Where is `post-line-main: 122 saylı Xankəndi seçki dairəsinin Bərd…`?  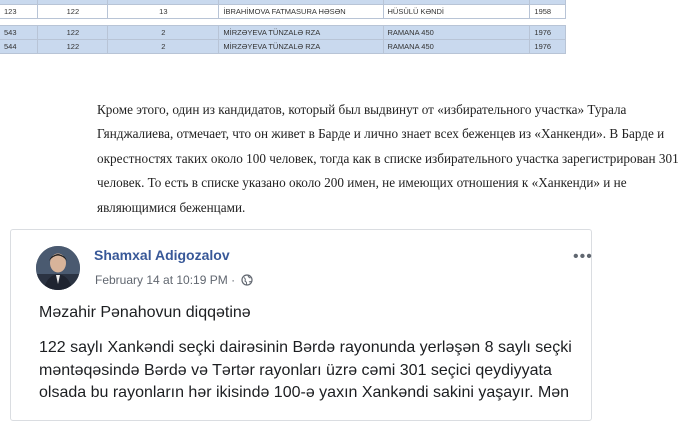 post-line-main: 122 saylı Xankəndi seçki dairəsinin Bərd… is located at coordinates (305, 370).